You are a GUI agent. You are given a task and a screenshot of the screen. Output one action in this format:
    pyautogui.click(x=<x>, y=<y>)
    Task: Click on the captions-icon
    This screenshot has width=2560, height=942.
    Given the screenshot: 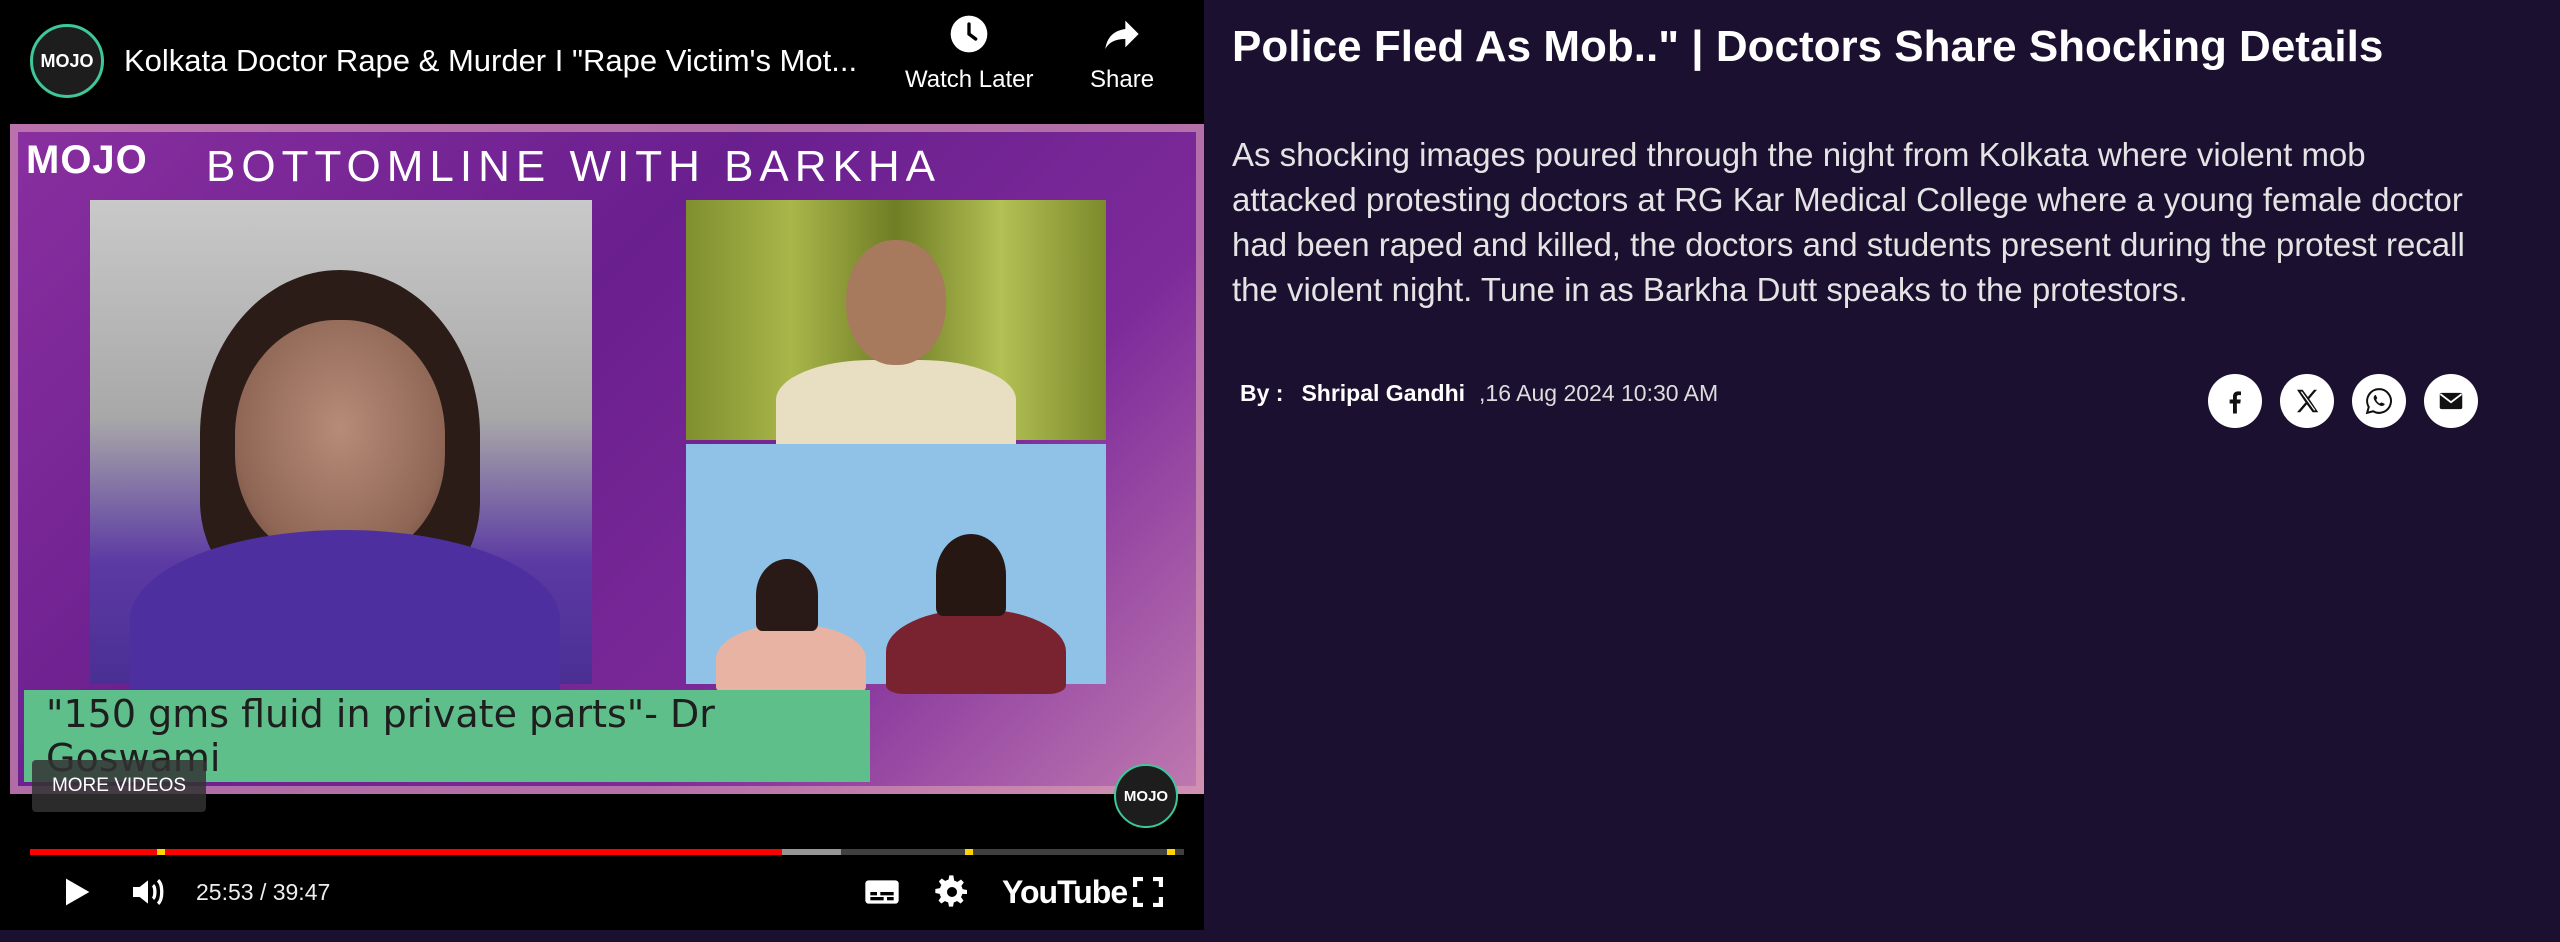 What is the action you would take?
    pyautogui.click(x=882, y=892)
    